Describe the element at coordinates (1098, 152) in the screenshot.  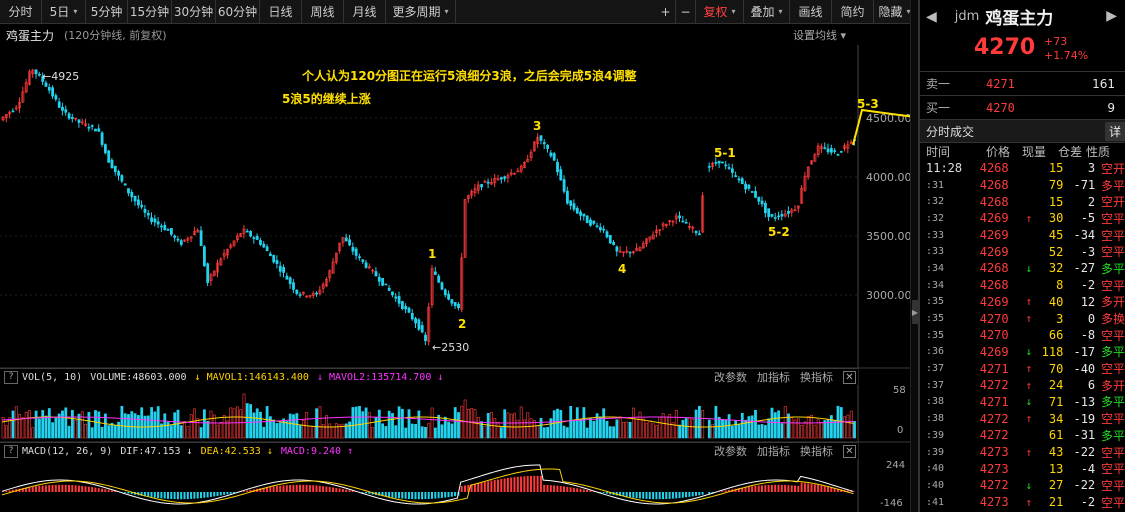
I see `col-nature: 性质` at that location.